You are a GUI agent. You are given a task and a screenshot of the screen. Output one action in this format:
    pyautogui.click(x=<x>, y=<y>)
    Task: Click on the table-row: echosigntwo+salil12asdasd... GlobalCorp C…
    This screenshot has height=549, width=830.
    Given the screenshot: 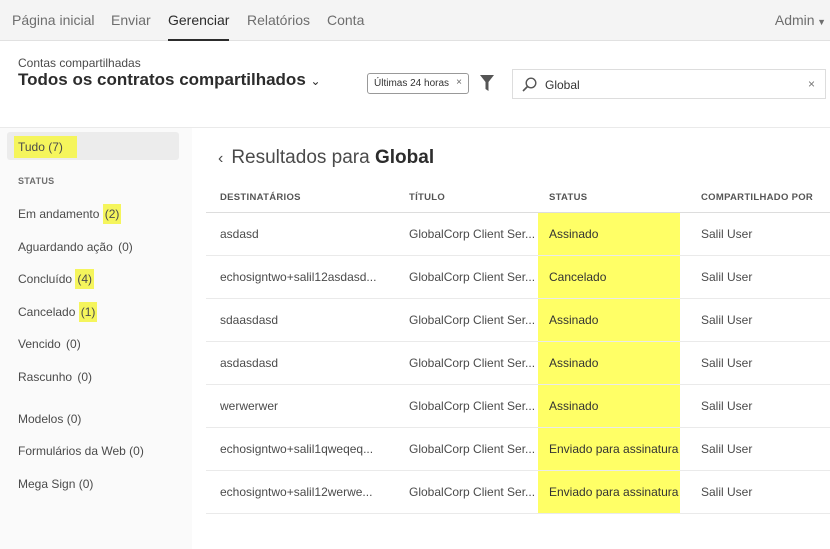 What is the action you would take?
    pyautogui.click(x=518, y=277)
    